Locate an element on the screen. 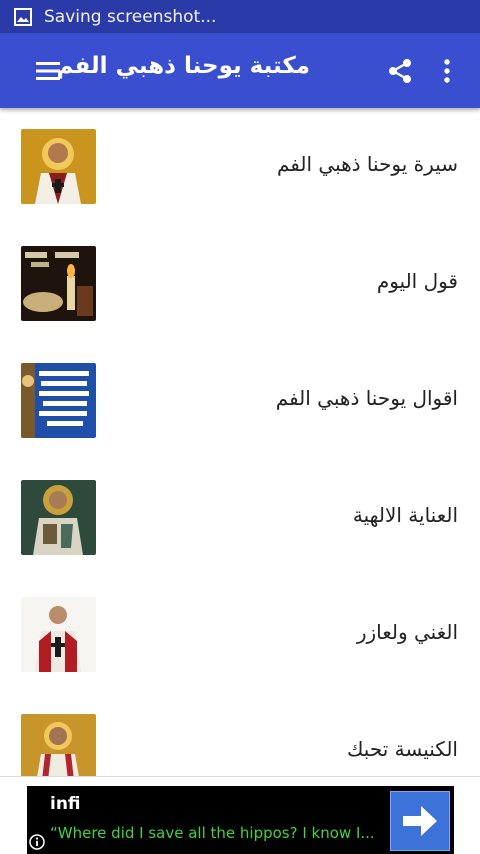 The height and width of the screenshot is (854, 480). list-item-label: قول اليوم is located at coordinates (417, 281).